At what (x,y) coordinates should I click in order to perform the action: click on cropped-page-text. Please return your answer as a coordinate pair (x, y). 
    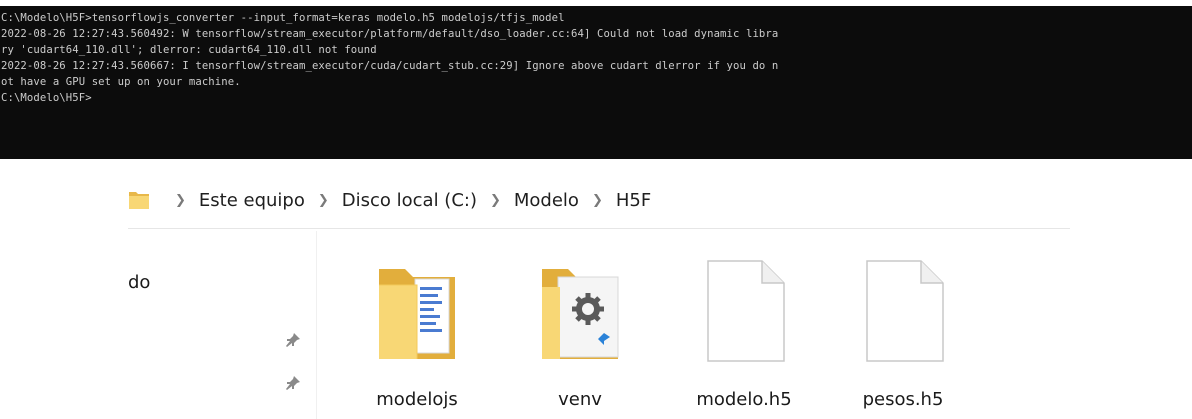
    Looking at the image, I should click on (596, 2).